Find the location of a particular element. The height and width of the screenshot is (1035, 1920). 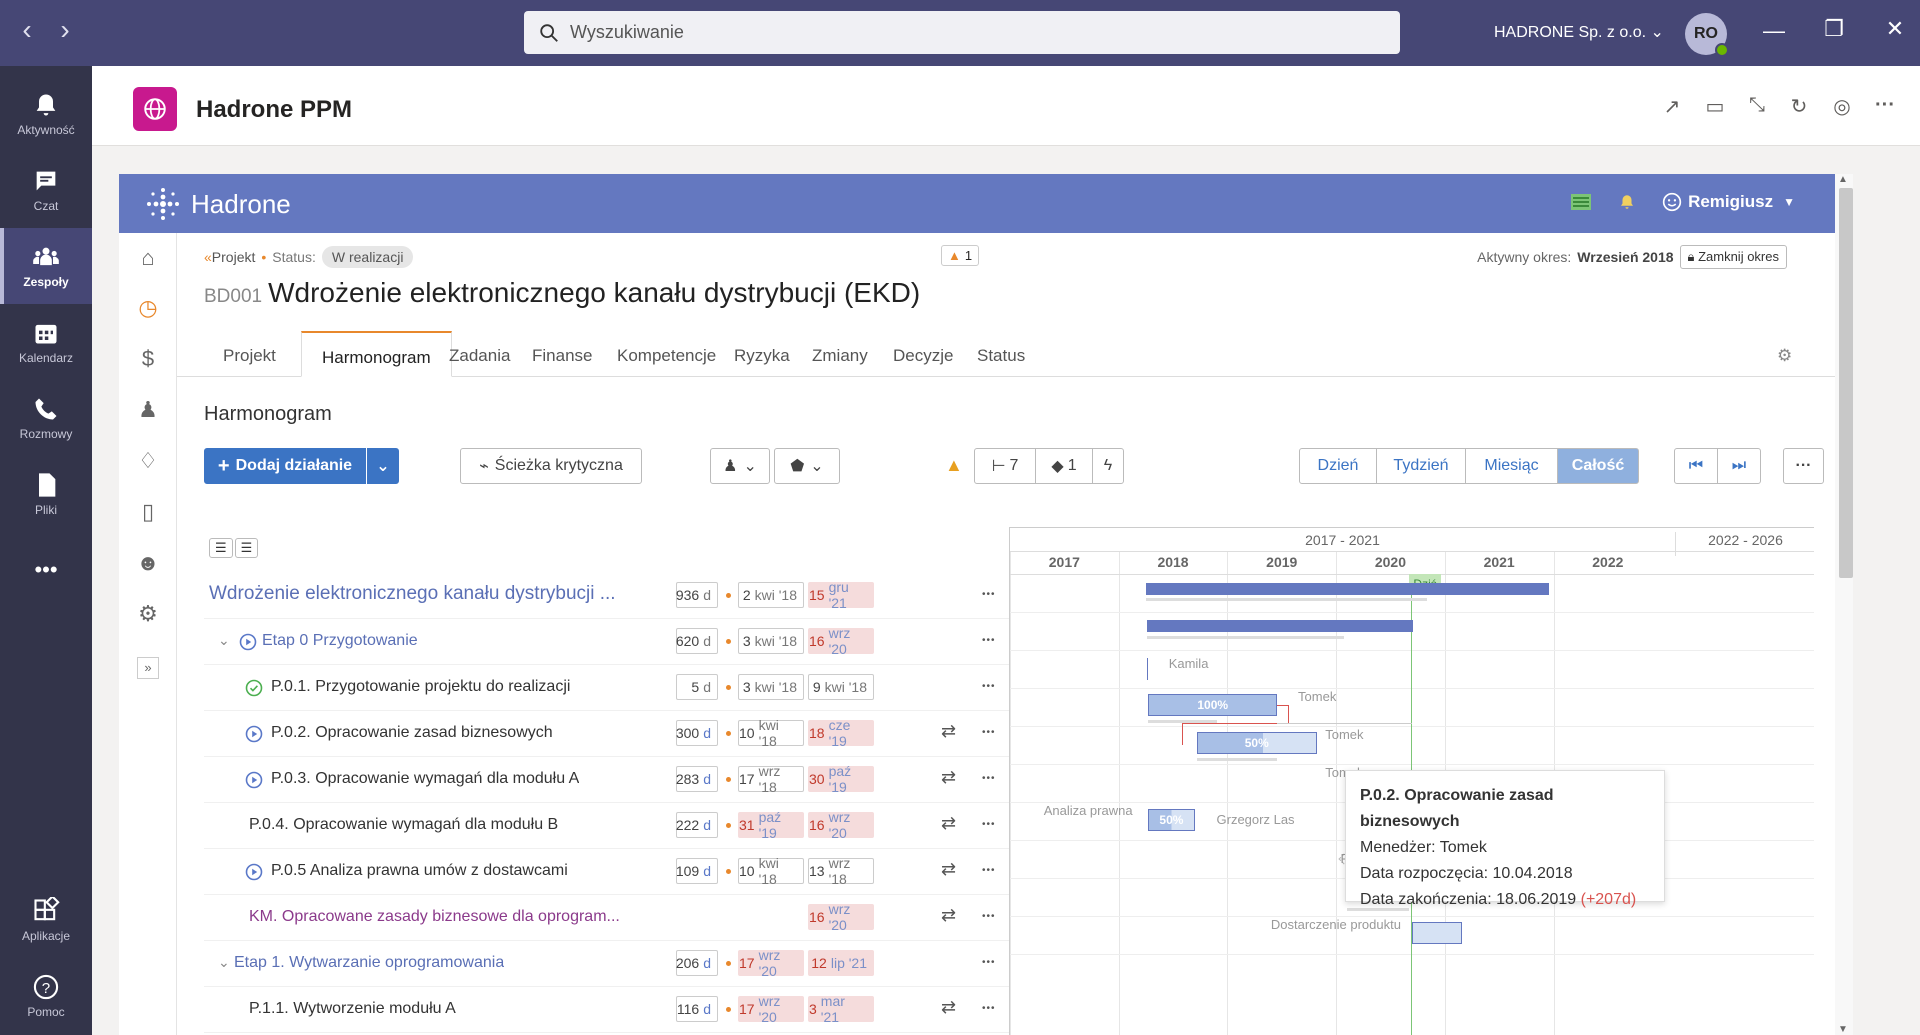

go-last-button: ⏭︎ is located at coordinates (1739, 466).